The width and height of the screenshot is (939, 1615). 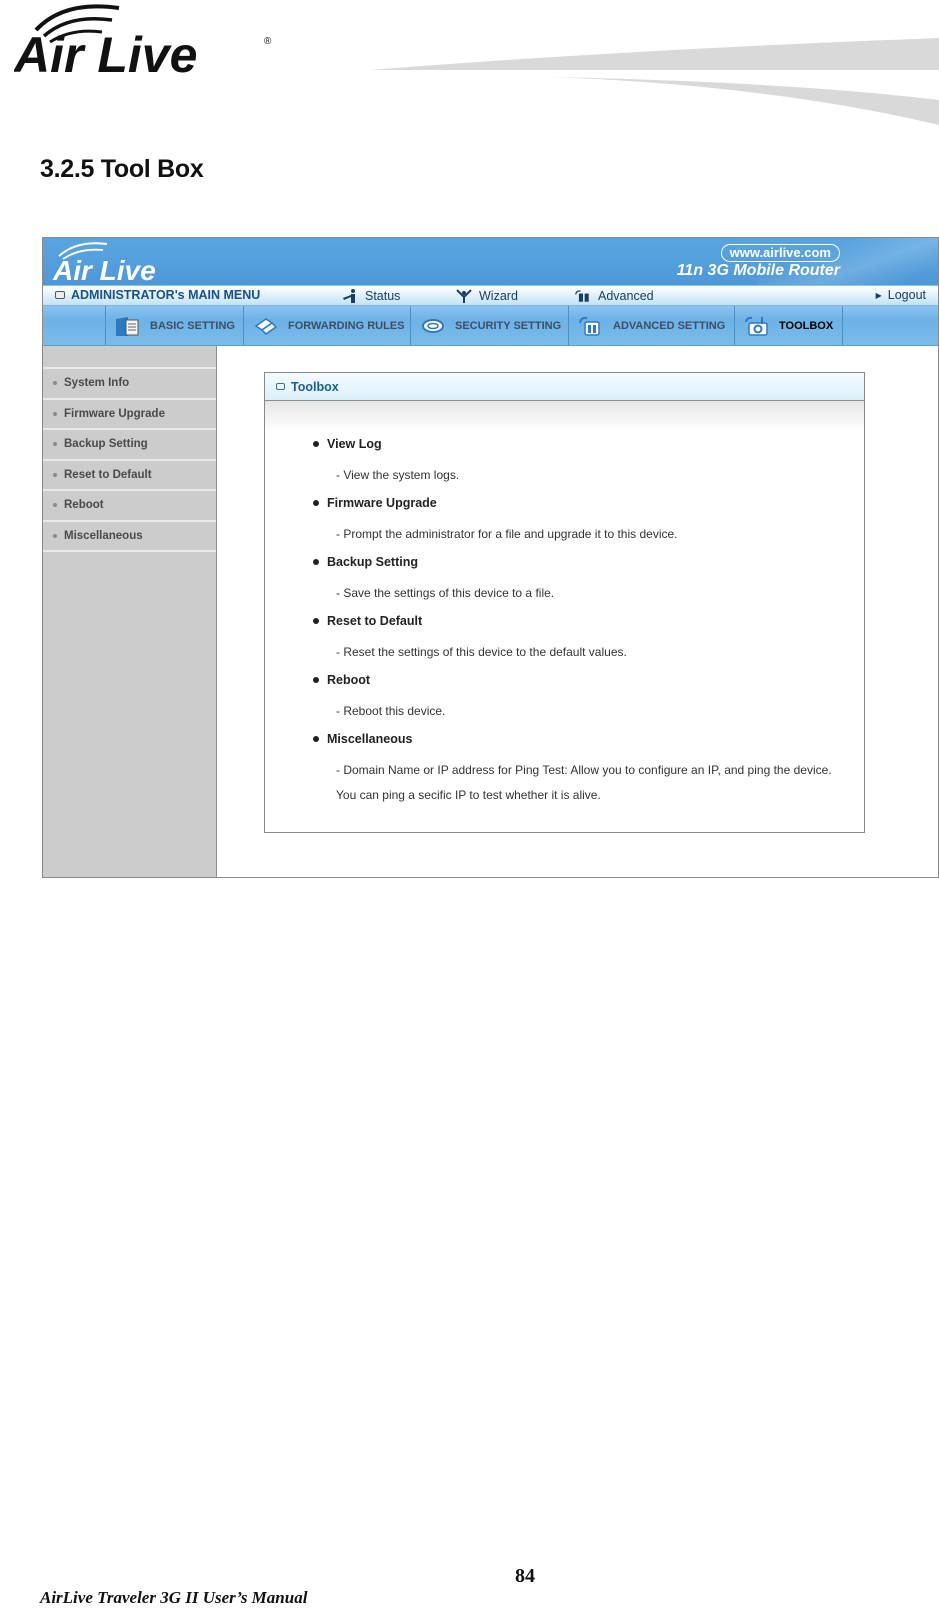 I want to click on tab-security-setting: SECURITY SETTING, so click(x=489, y=325).